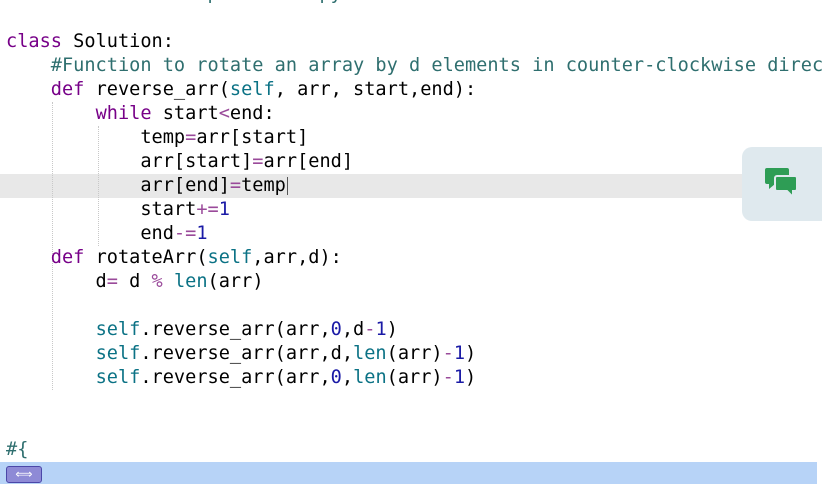 This screenshot has height=484, width=822. I want to click on code-token: class, so click(34, 41).